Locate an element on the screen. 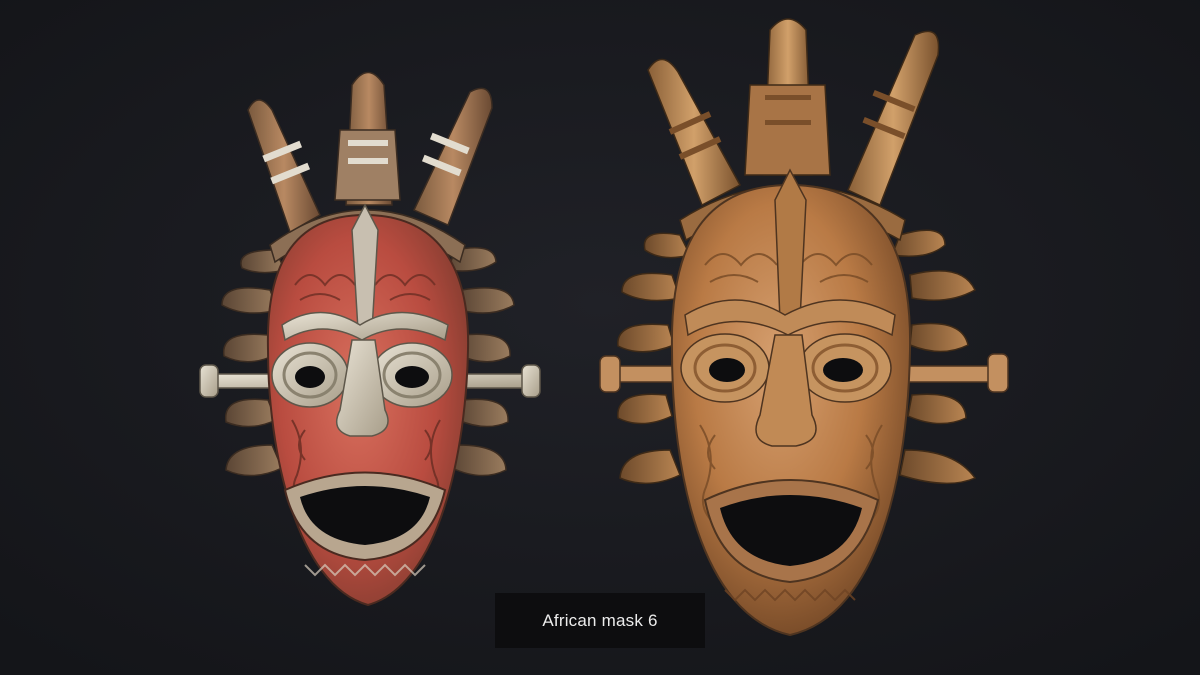  caption-box: African mask 6 is located at coordinates (600, 620).